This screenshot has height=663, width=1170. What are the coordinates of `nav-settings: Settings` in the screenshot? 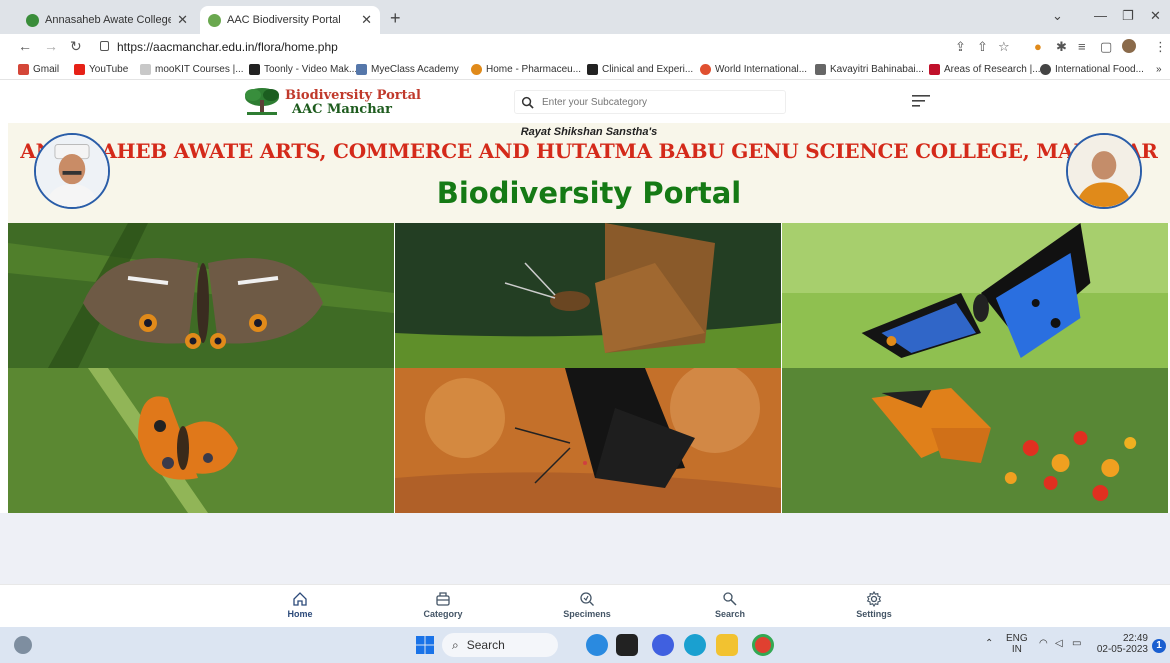 It's located at (874, 605).